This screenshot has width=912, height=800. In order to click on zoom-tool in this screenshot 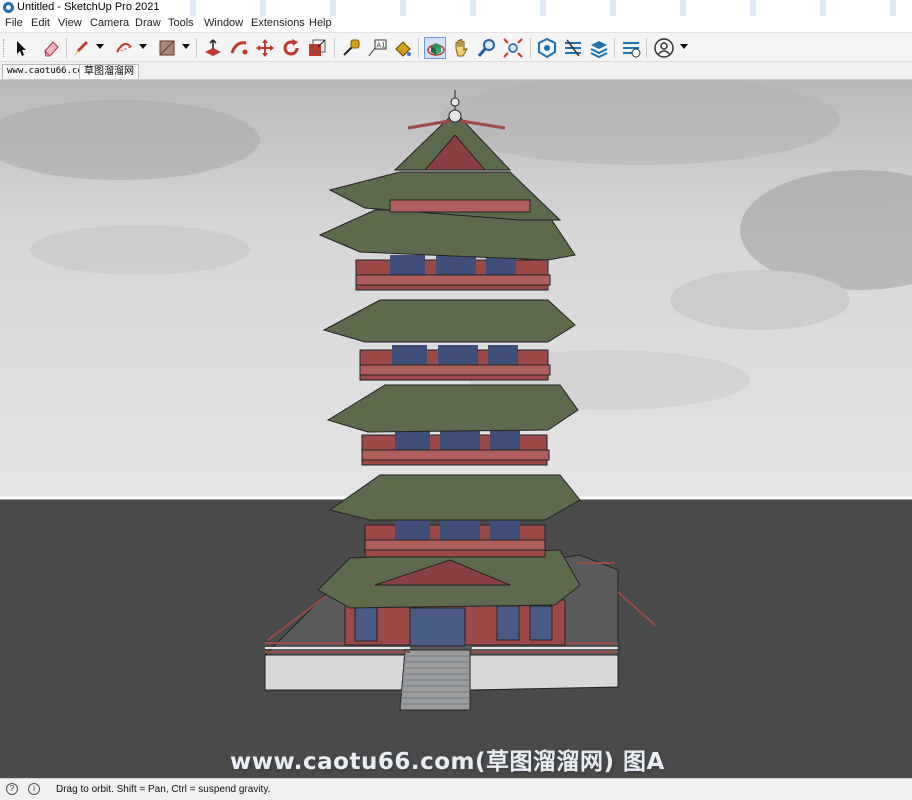, I will do `click(487, 48)`.